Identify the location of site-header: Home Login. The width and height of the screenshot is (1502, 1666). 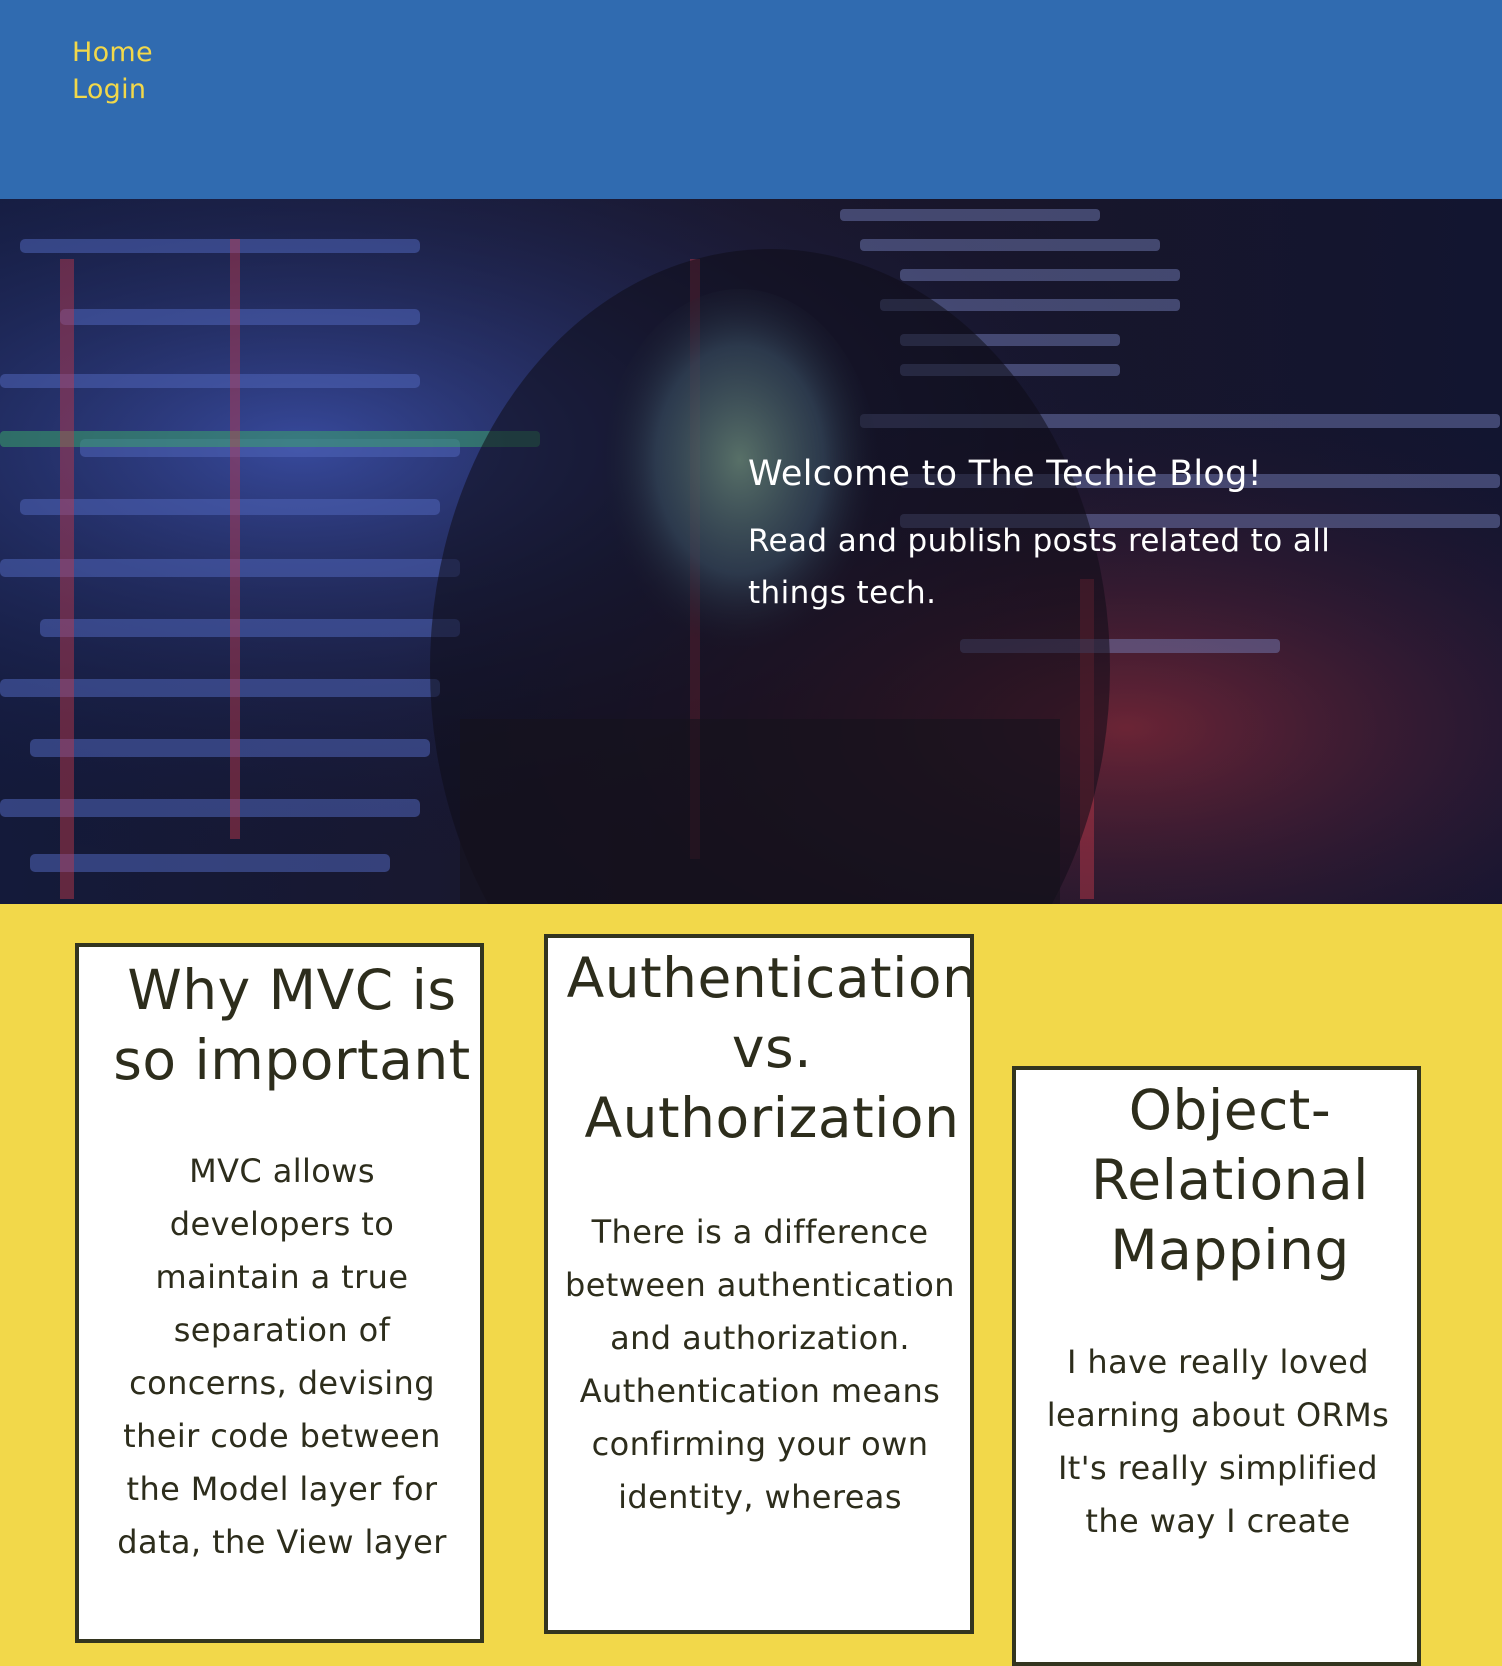
(751, 99).